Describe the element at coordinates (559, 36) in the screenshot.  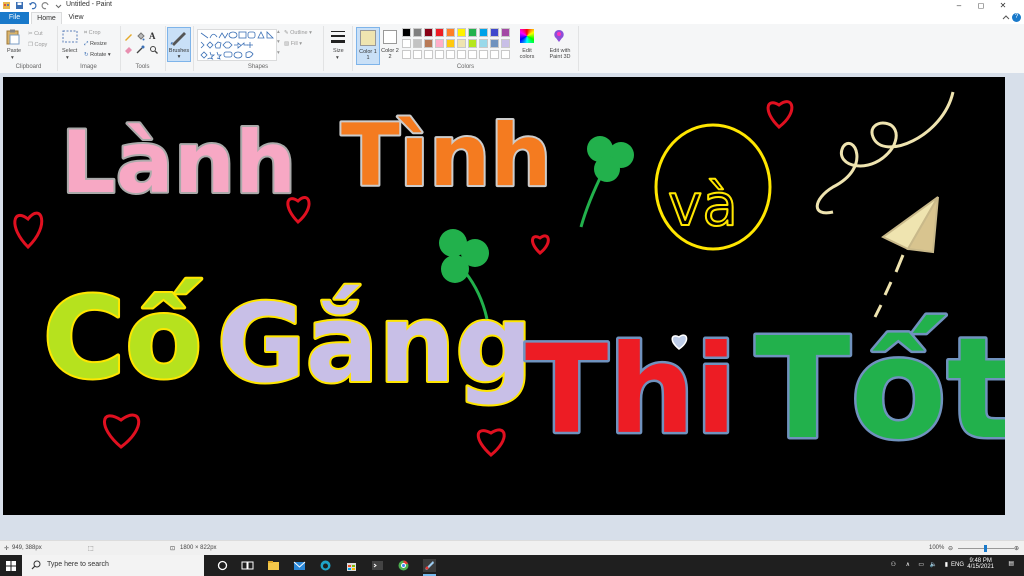
I see `paint3d-icon` at that location.